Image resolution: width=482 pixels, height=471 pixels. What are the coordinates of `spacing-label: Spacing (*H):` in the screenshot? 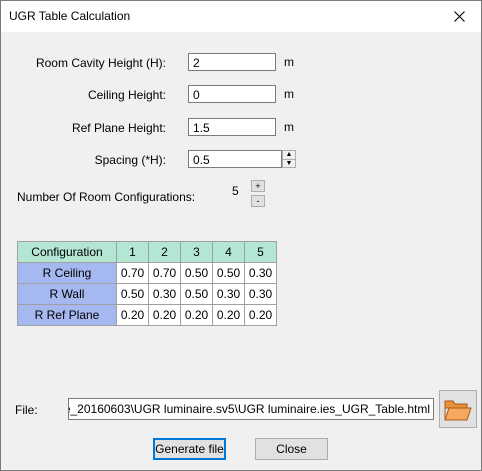 It's located at (130, 160).